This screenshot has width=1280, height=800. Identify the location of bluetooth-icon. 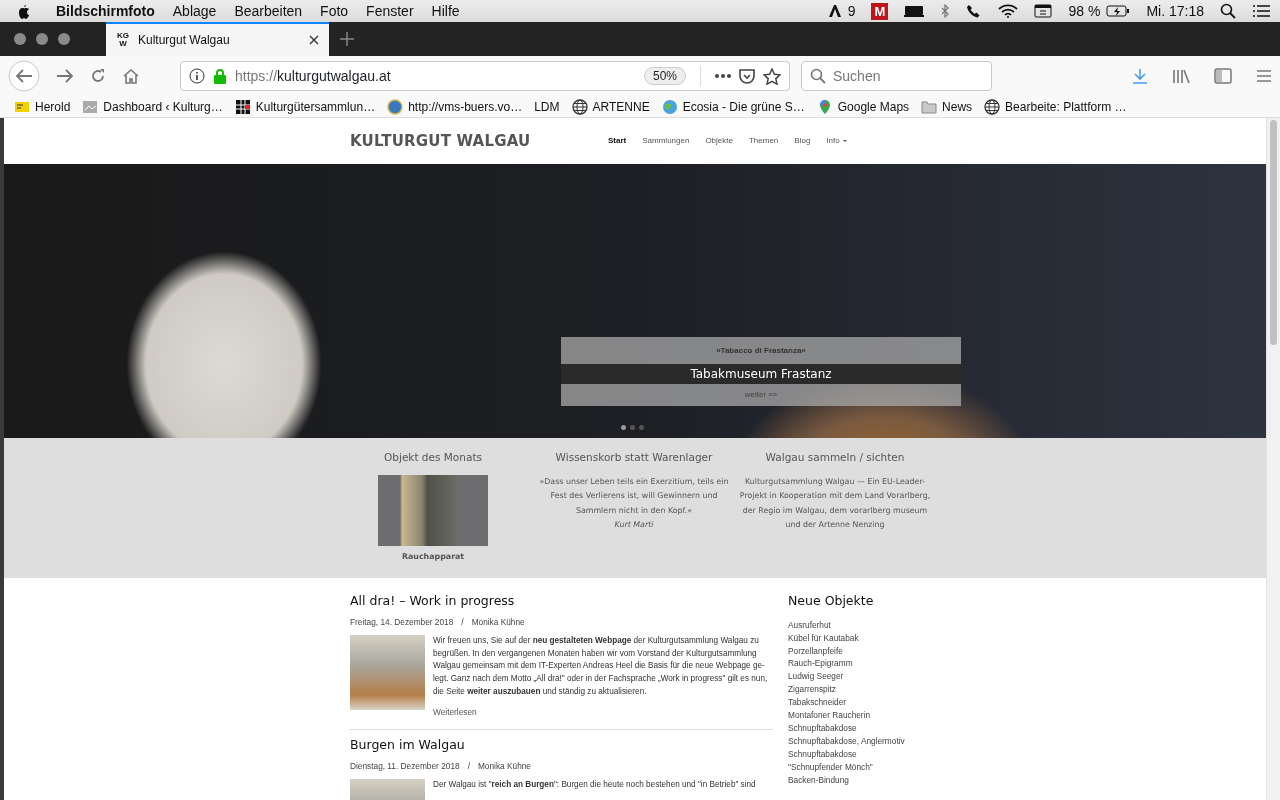
(945, 11).